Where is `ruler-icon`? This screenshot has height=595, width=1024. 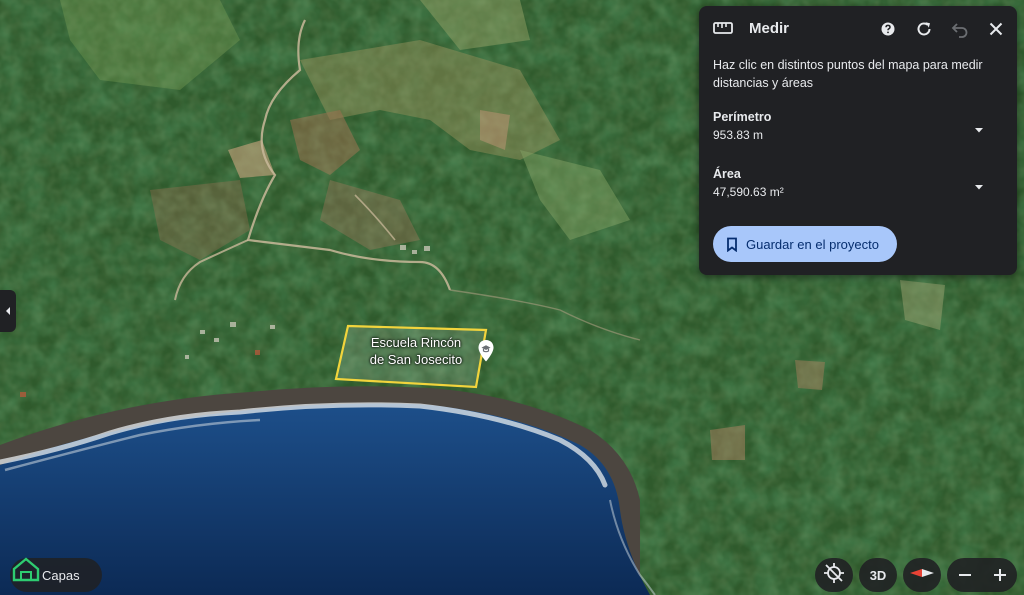
ruler-icon is located at coordinates (723, 30).